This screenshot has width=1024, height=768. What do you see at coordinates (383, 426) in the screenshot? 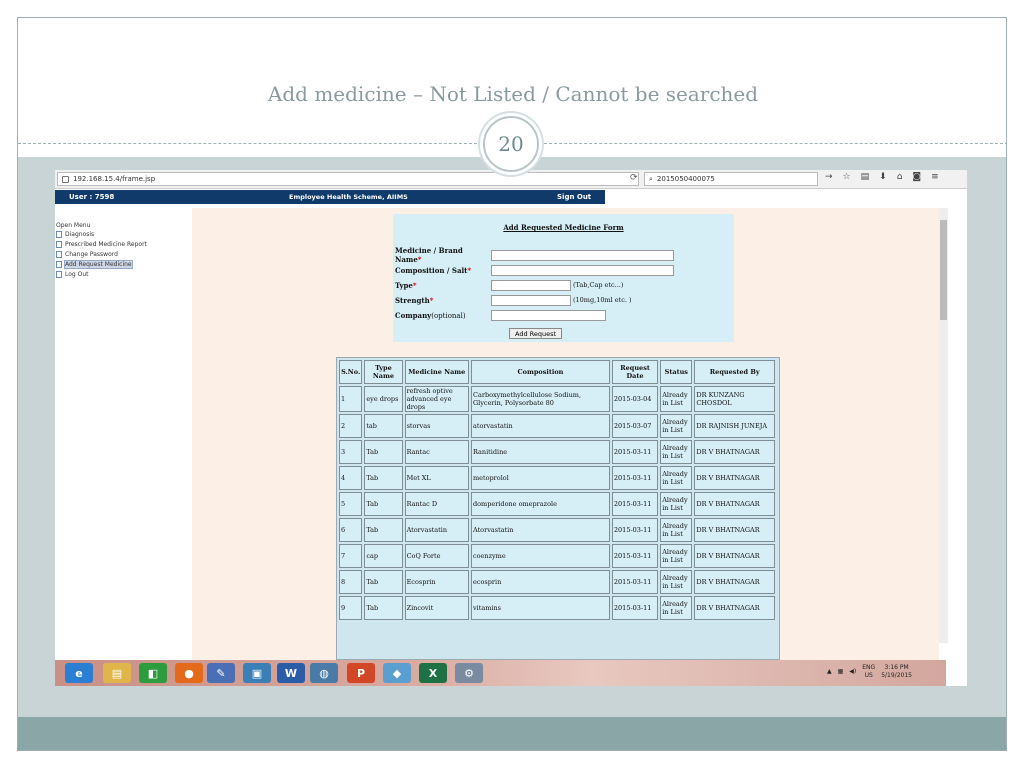
I see `table-cell: tab` at bounding box center [383, 426].